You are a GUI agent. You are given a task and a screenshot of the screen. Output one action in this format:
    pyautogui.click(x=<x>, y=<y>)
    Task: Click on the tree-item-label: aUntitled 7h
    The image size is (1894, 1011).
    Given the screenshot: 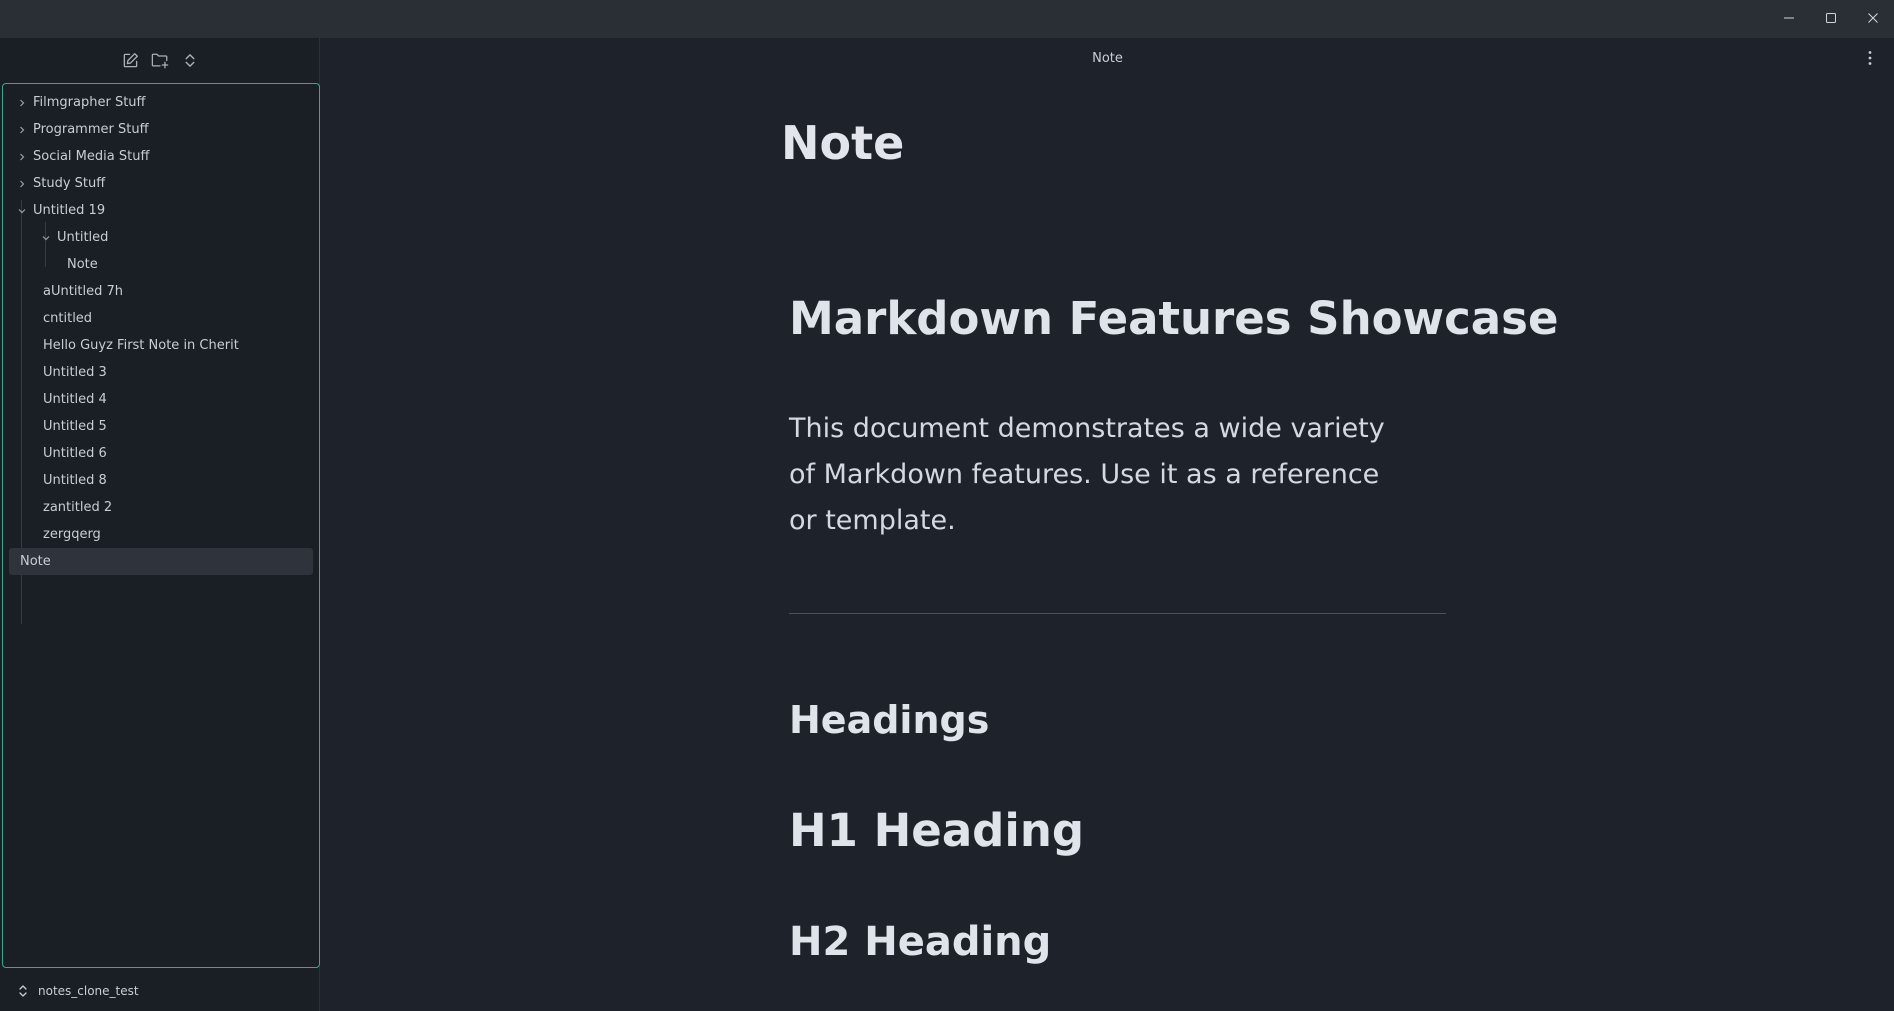 What is the action you would take?
    pyautogui.click(x=83, y=291)
    